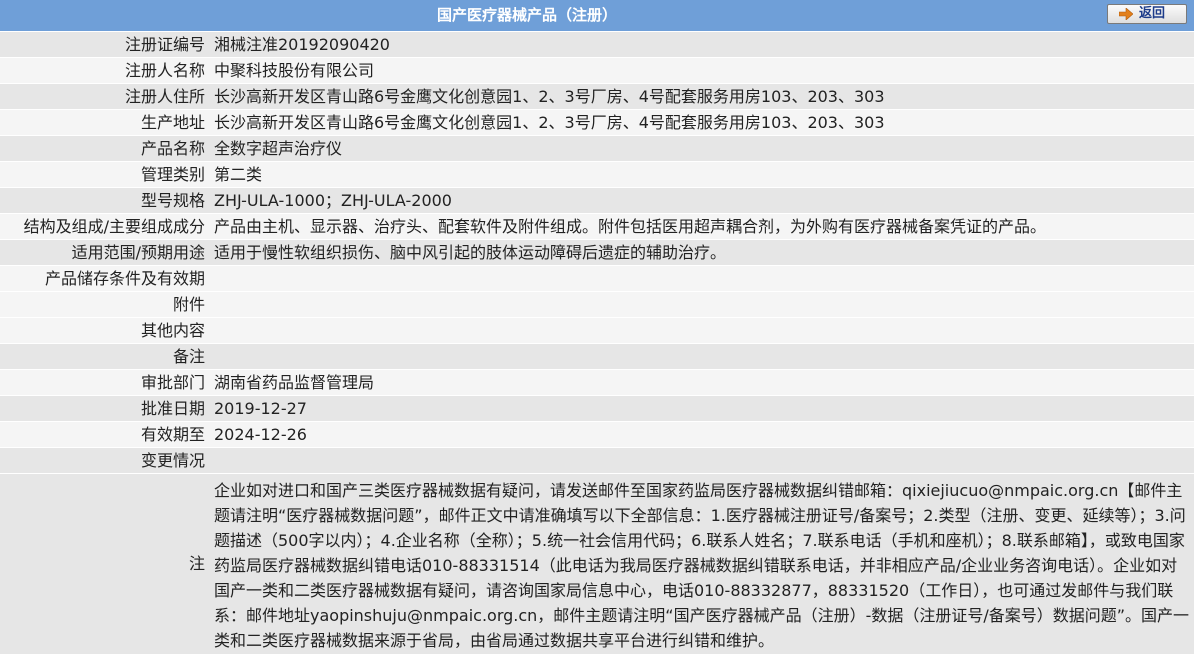 This screenshot has width=1194, height=662. Describe the element at coordinates (164, 96) in the screenshot. I see `field-label: 注册人住所` at that location.